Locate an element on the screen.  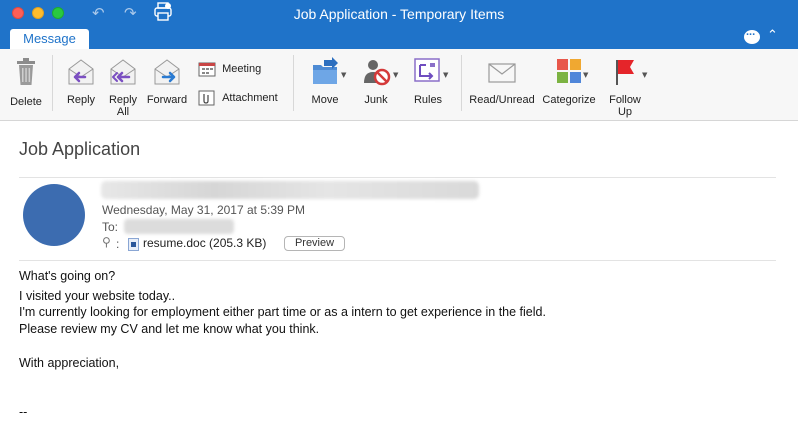
rules-icon is located at coordinates (427, 70).